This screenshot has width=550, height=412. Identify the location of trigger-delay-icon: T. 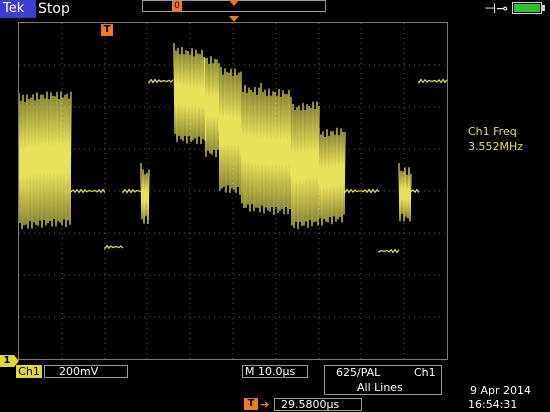
(251, 404).